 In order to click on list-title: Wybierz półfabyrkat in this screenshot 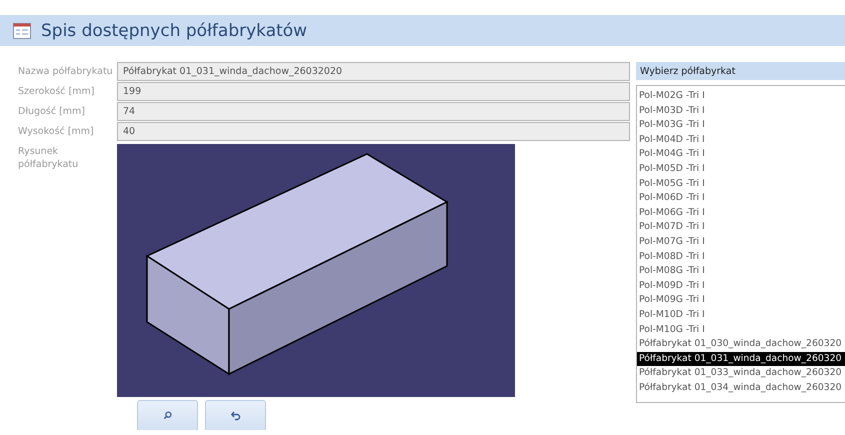, I will do `click(740, 71)`.